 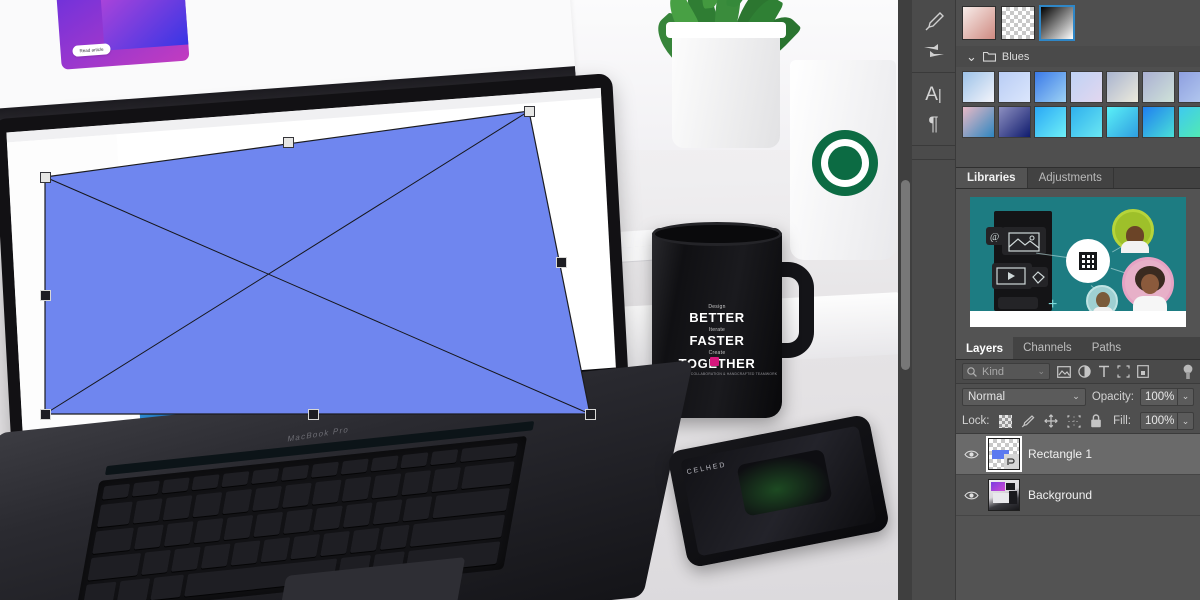 I want to click on lock-artboard-icon, so click(x=1073, y=421).